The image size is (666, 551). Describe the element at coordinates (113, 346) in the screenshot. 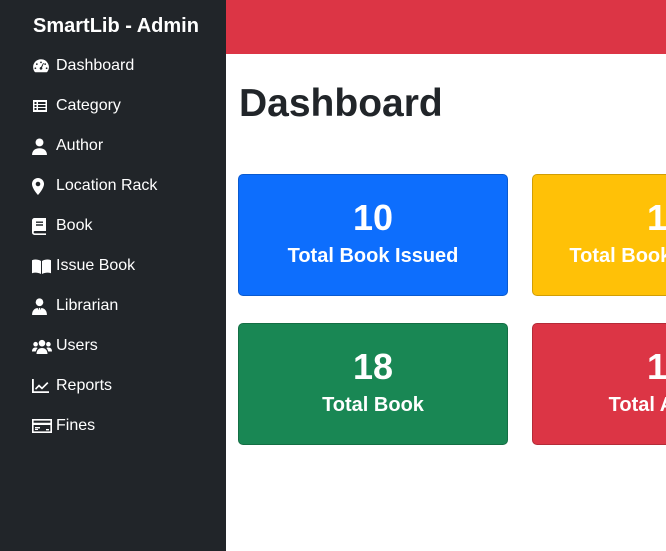

I see `sidebar-item-users: Users` at that location.